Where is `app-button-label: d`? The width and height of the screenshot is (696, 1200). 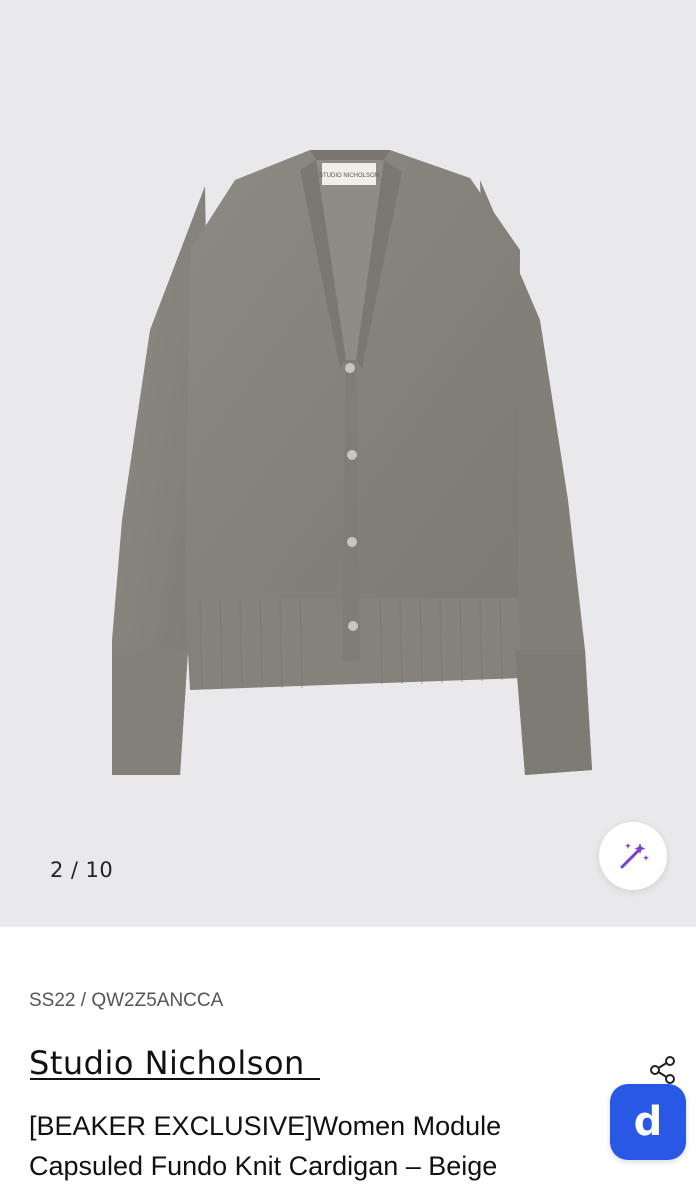
app-button-label: d is located at coordinates (648, 1122).